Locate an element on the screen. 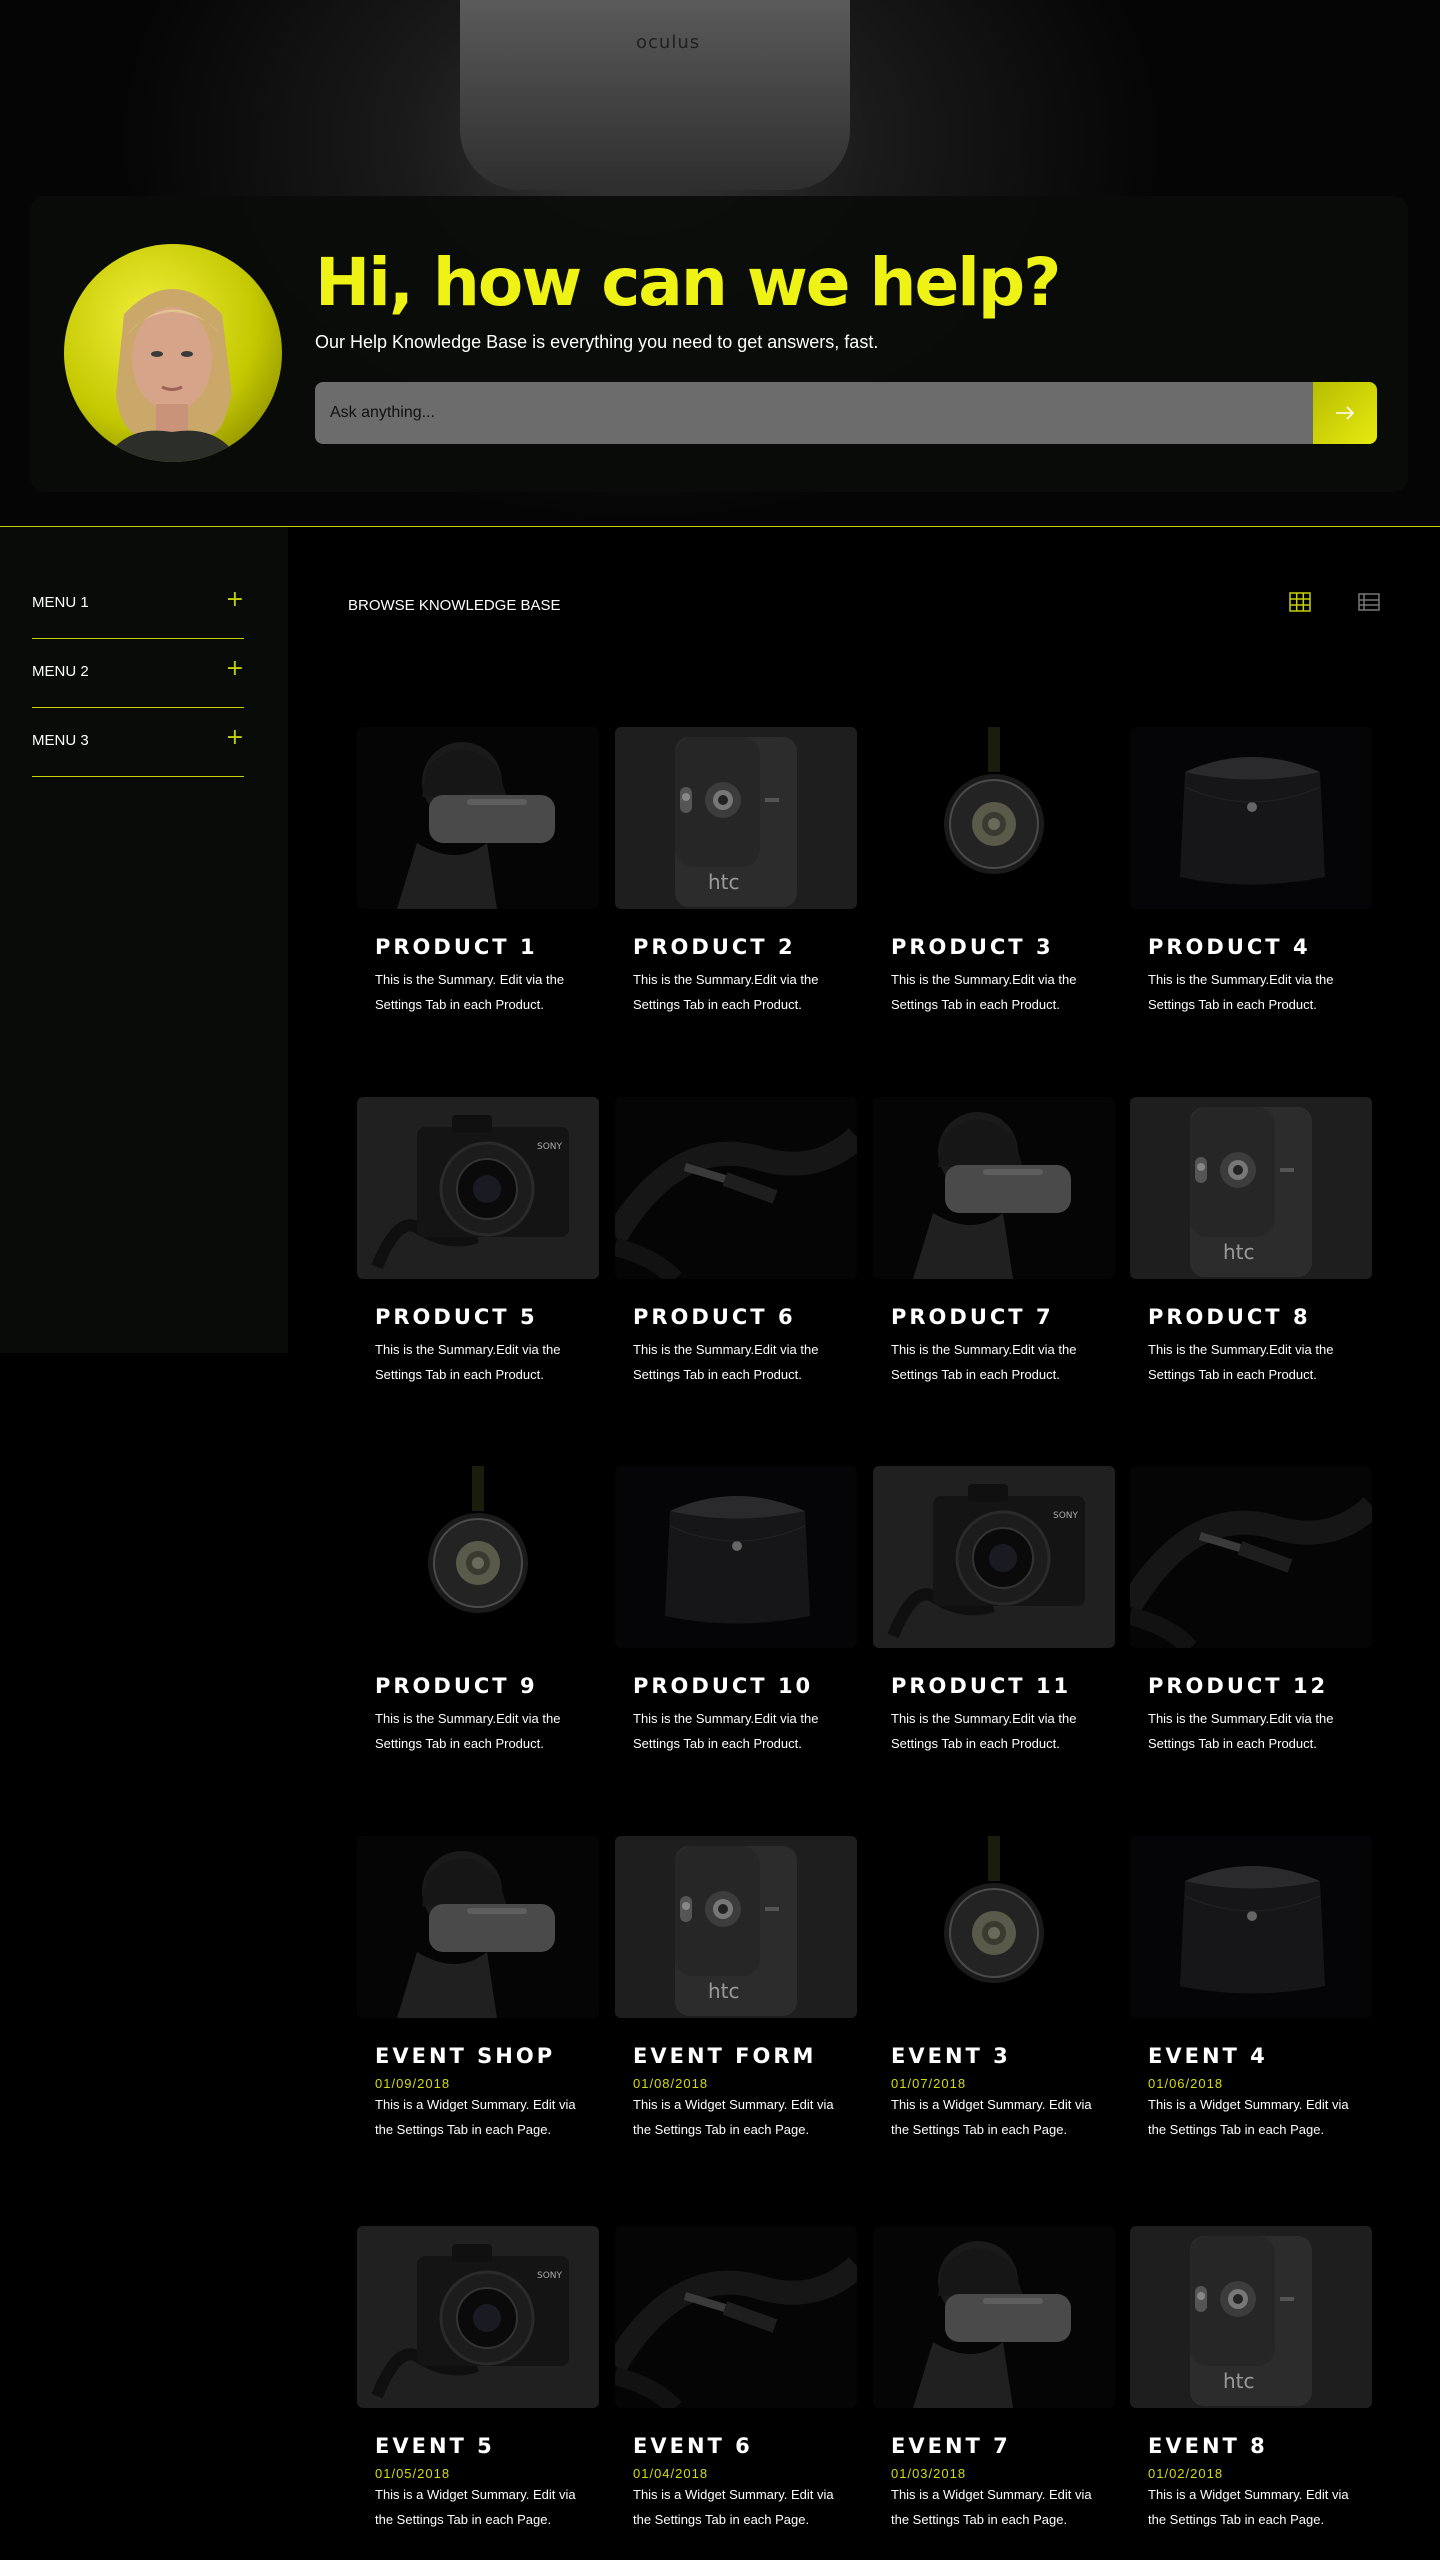 The image size is (1440, 2560). kb-card-title: Event 6 is located at coordinates (738, 2446).